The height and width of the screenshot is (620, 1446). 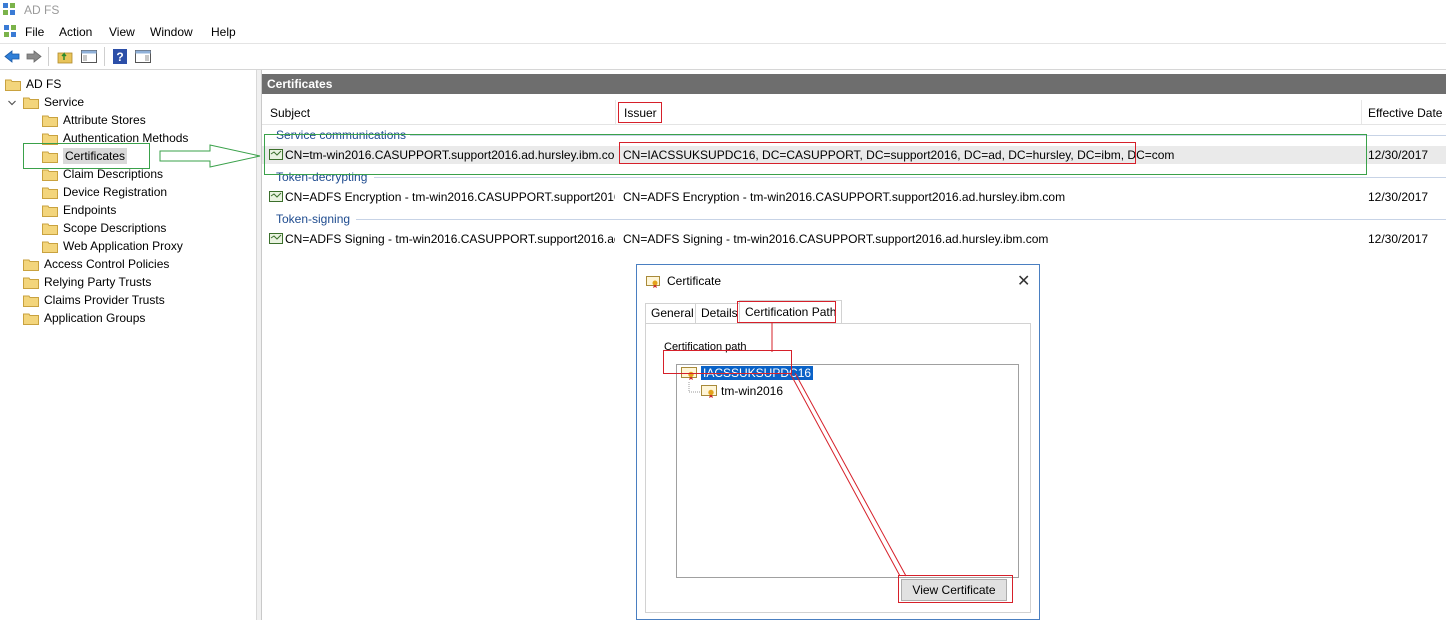 What do you see at coordinates (719, 313) in the screenshot?
I see `tab-details: Details` at bounding box center [719, 313].